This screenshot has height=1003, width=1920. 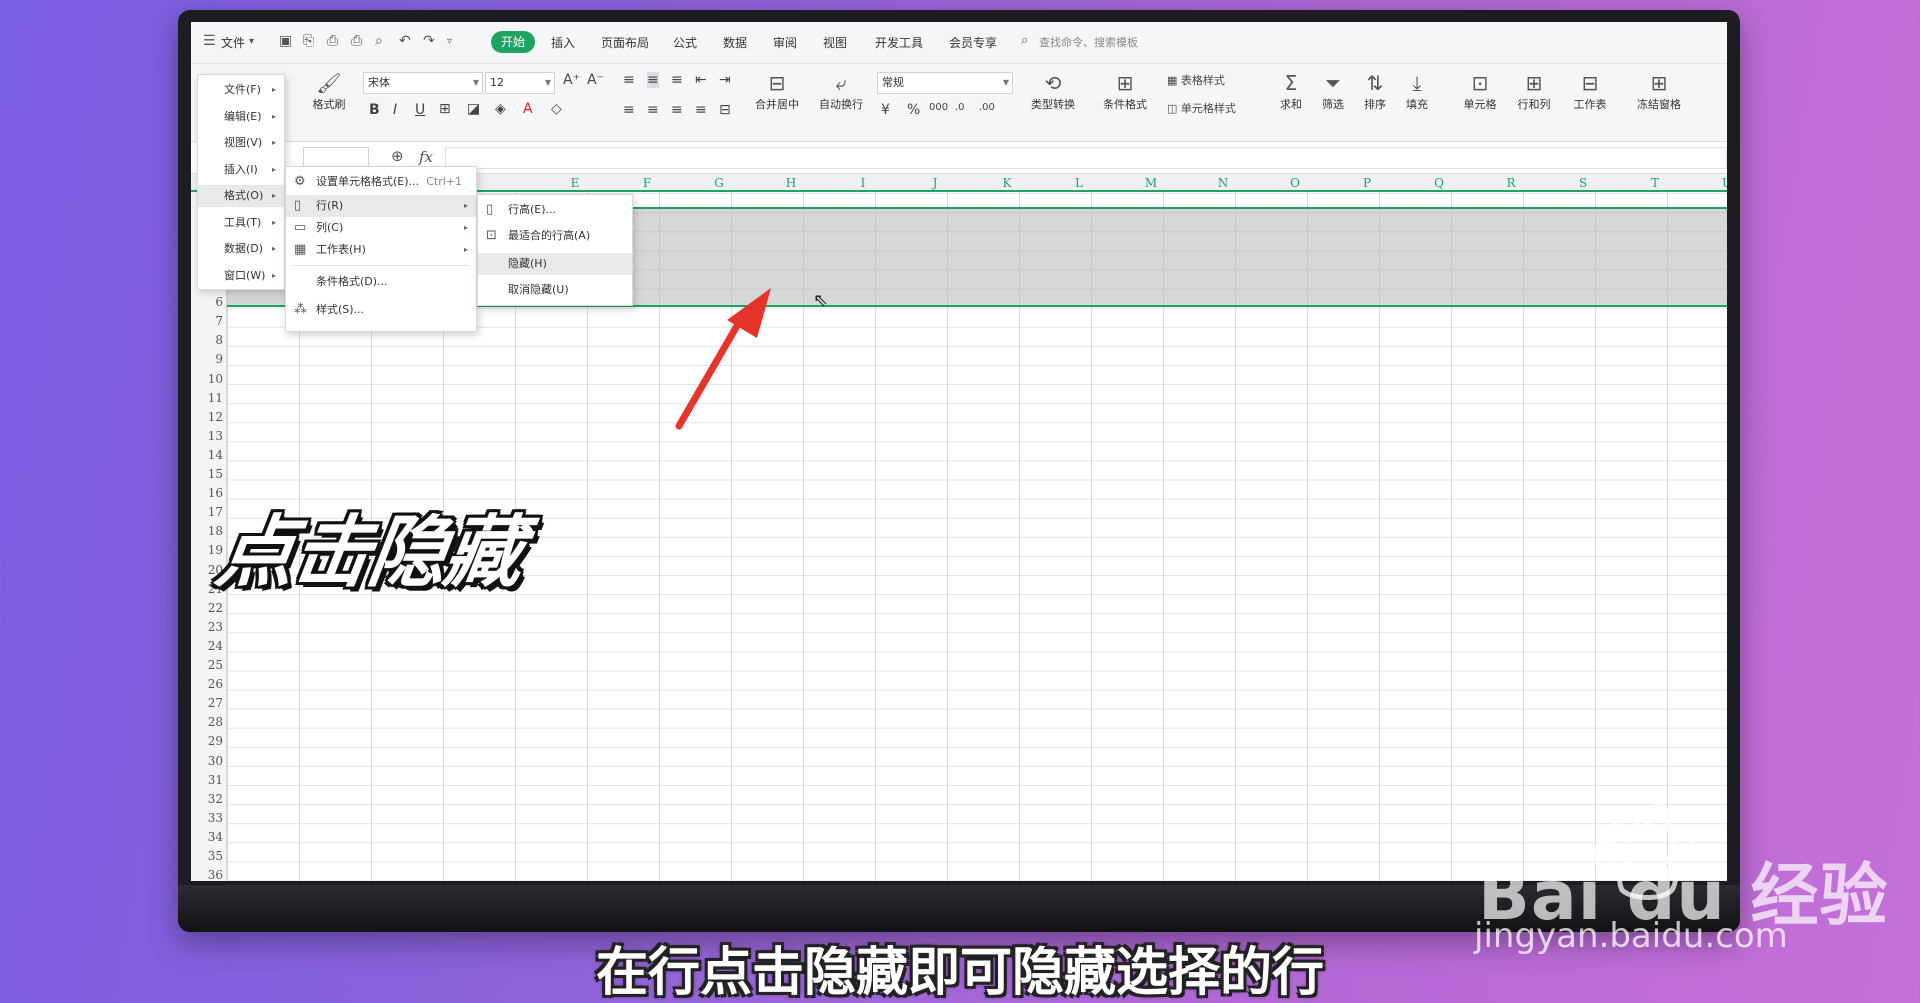 What do you see at coordinates (1053, 91) in the screenshot?
I see `type-convert-button: ⟲ 类型转换` at bounding box center [1053, 91].